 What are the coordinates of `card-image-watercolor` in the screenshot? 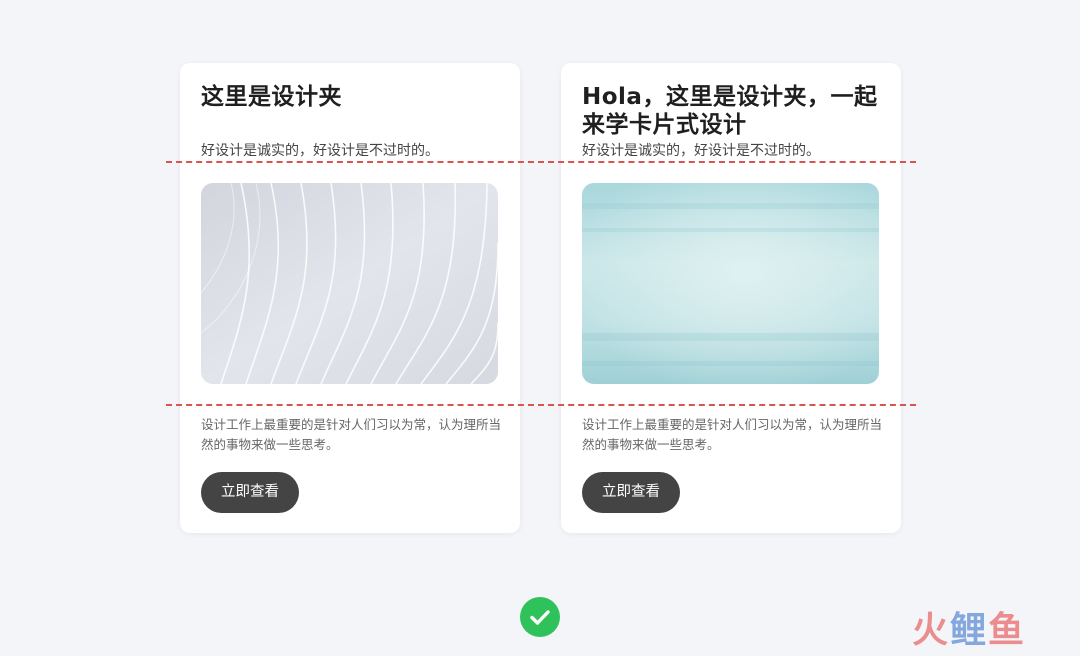 It's located at (730, 283).